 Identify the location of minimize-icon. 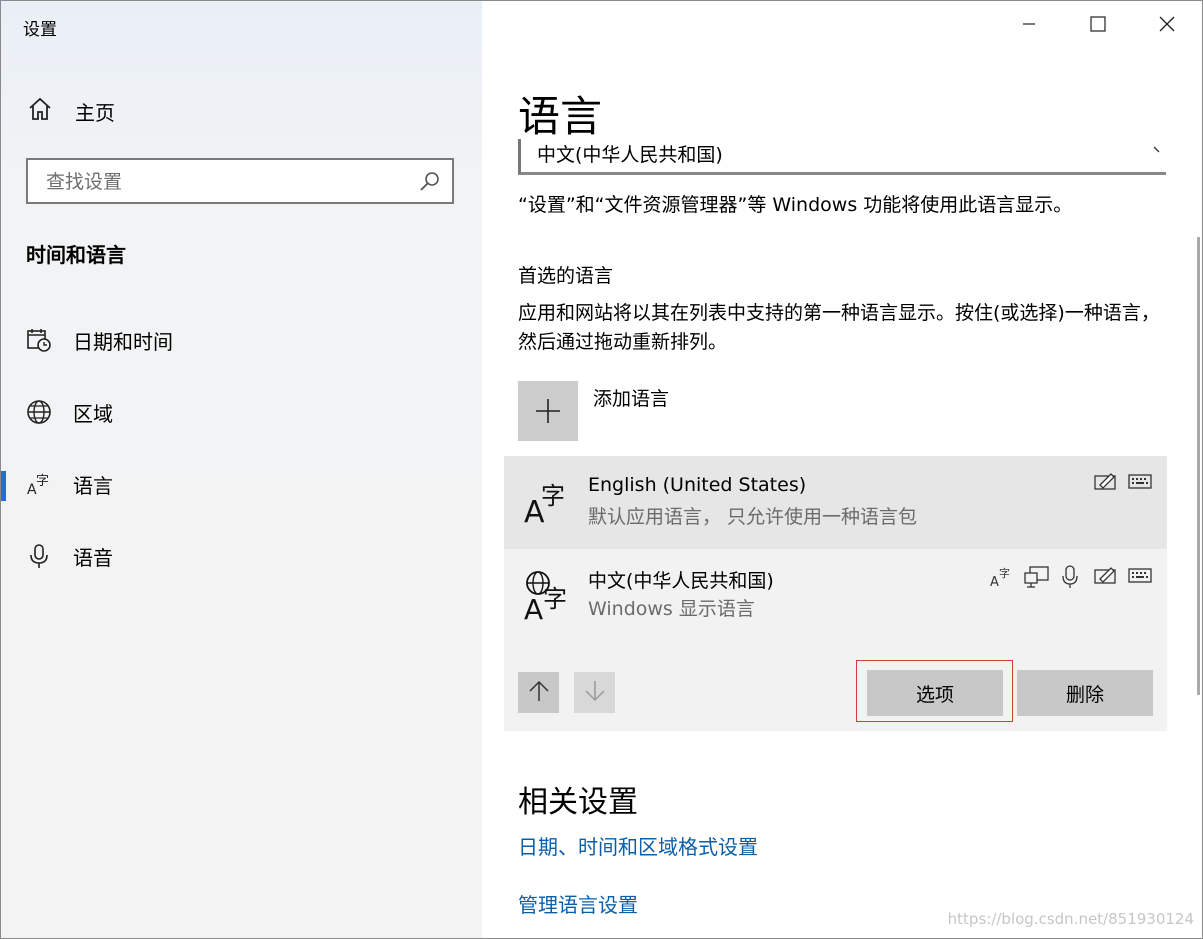
(1029, 26).